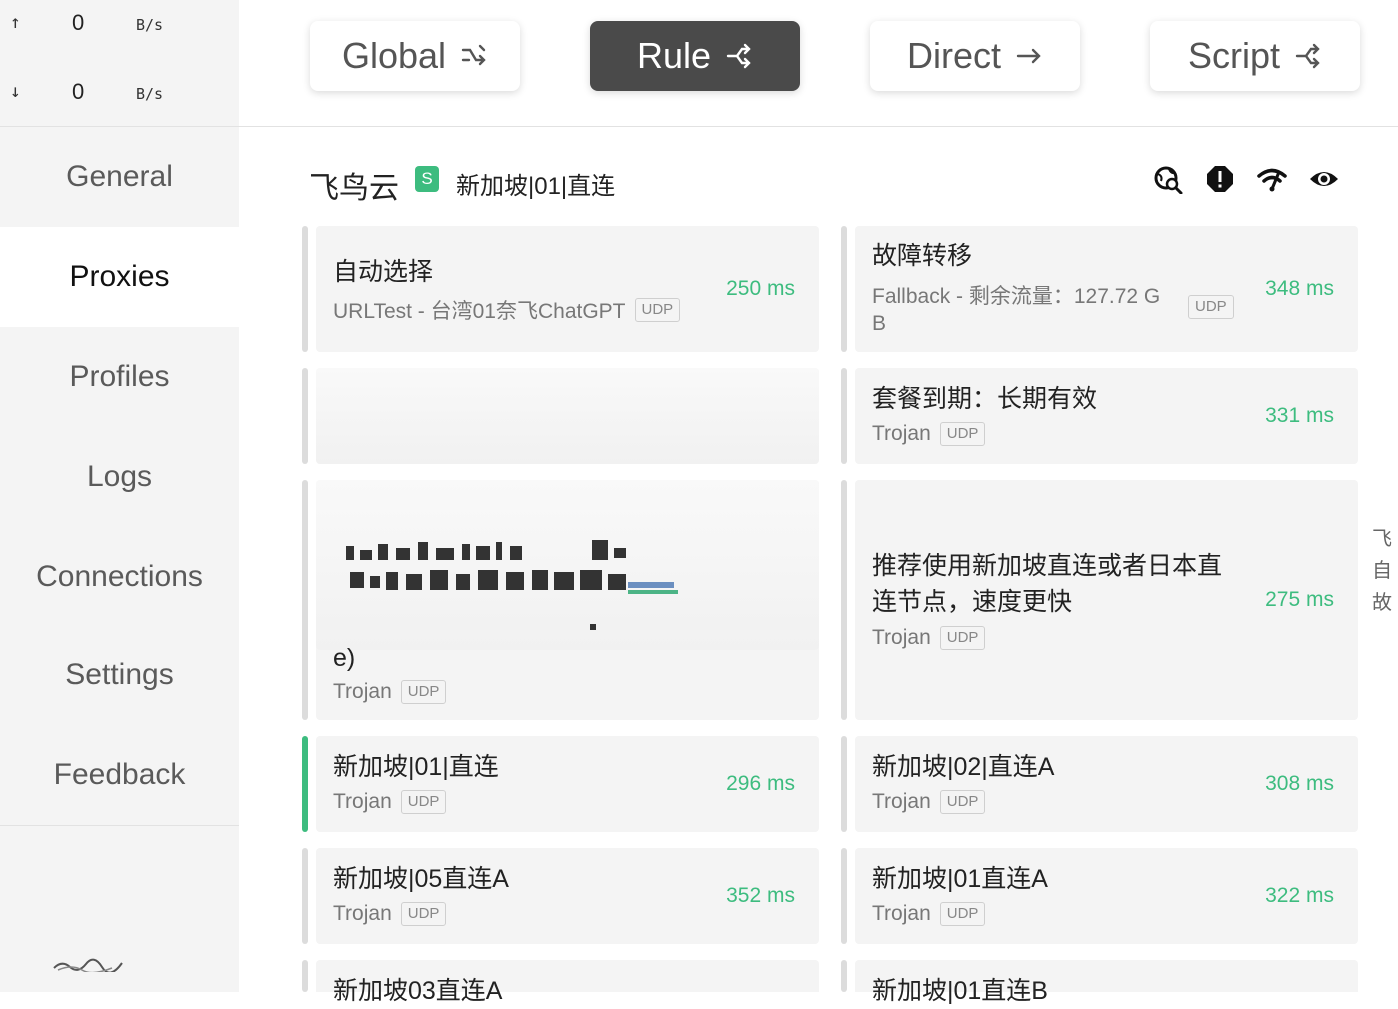  What do you see at coordinates (1382, 539) in the screenshot?
I see `edge-text: 飞` at bounding box center [1382, 539].